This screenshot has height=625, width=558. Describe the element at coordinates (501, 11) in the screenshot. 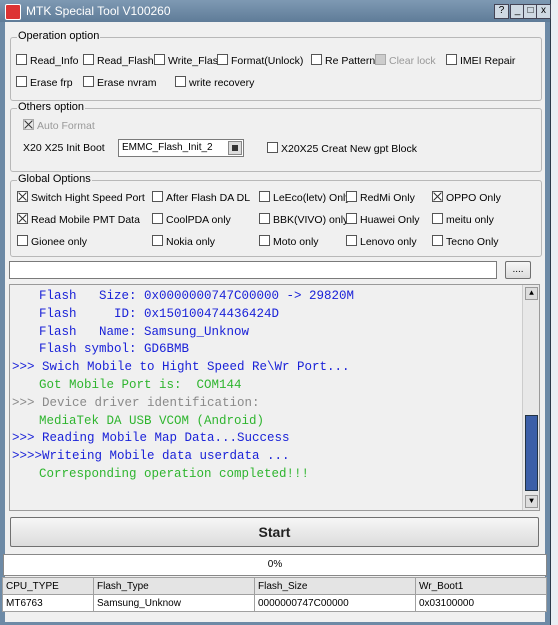

I see `help-button: ?` at that location.